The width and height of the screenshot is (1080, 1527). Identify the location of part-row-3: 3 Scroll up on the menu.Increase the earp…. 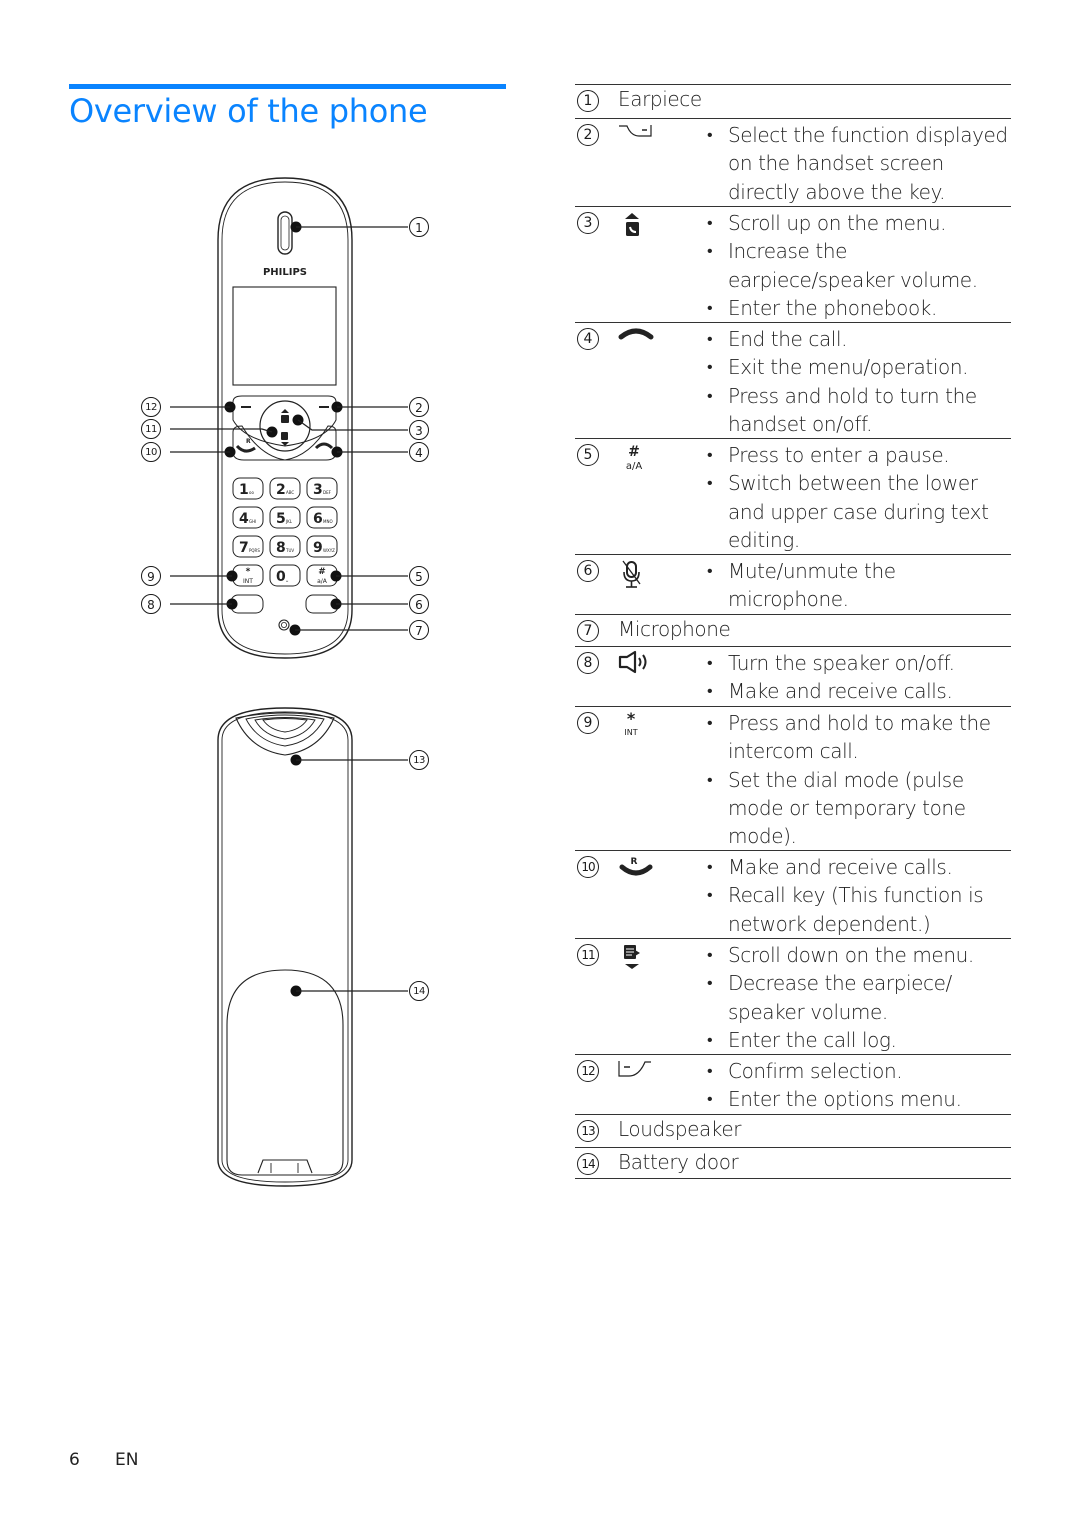
(793, 264).